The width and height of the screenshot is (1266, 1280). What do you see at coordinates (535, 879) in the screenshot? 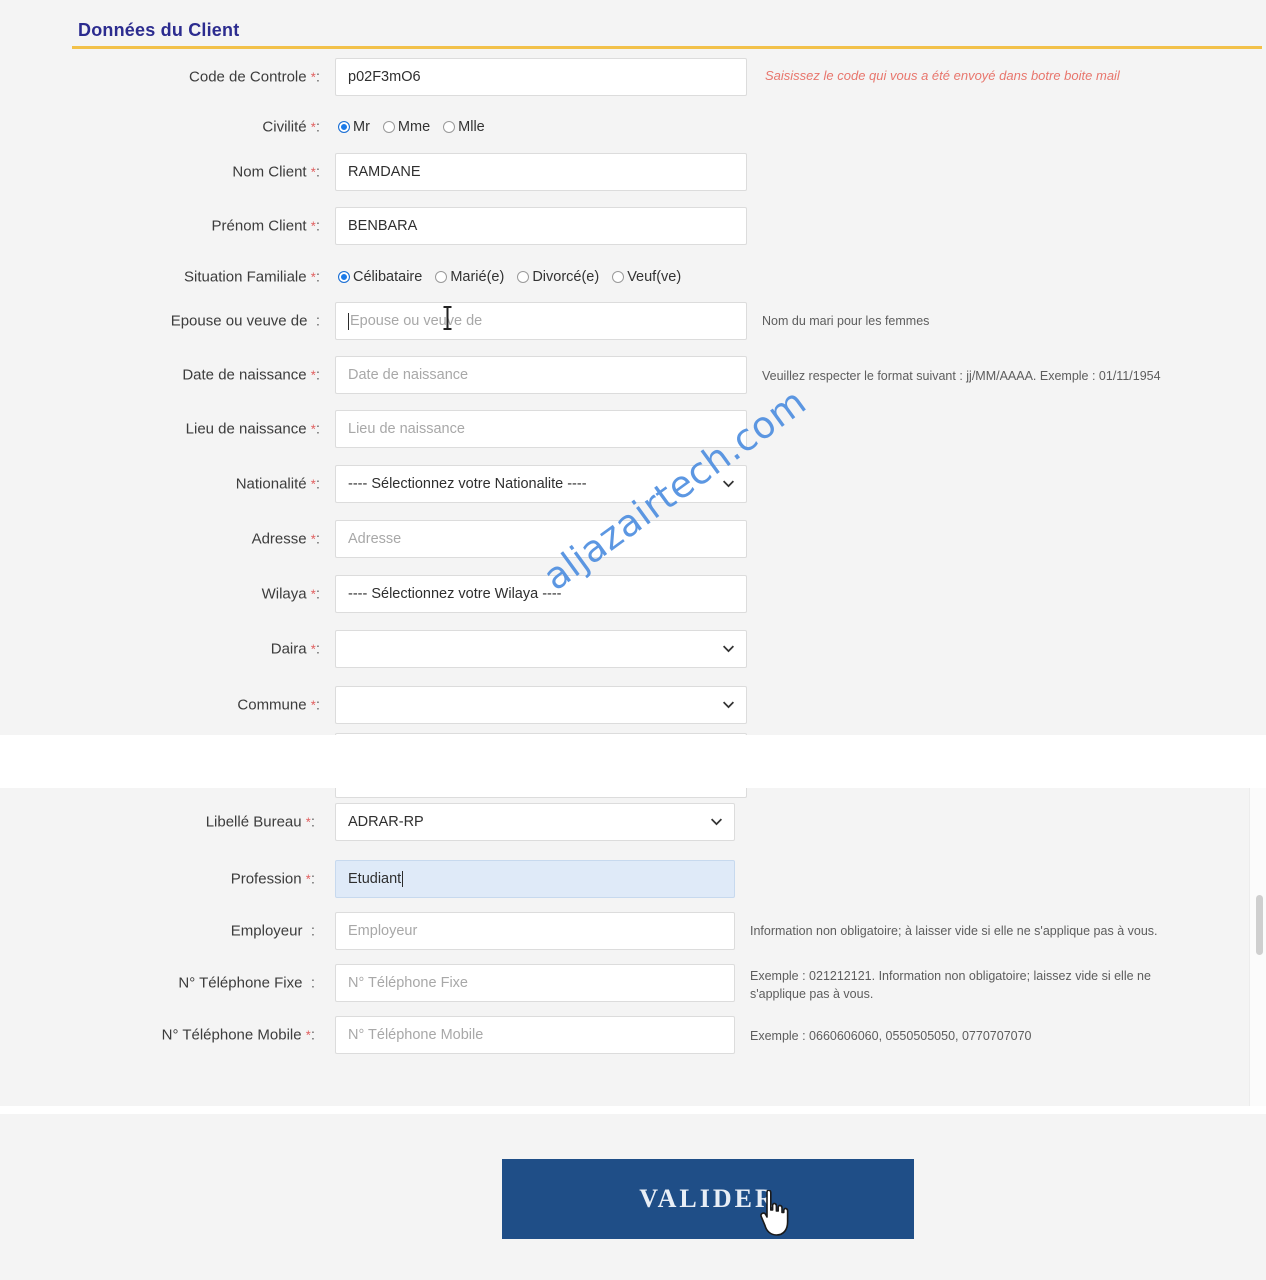
I see `profession-input: Etudiant` at bounding box center [535, 879].